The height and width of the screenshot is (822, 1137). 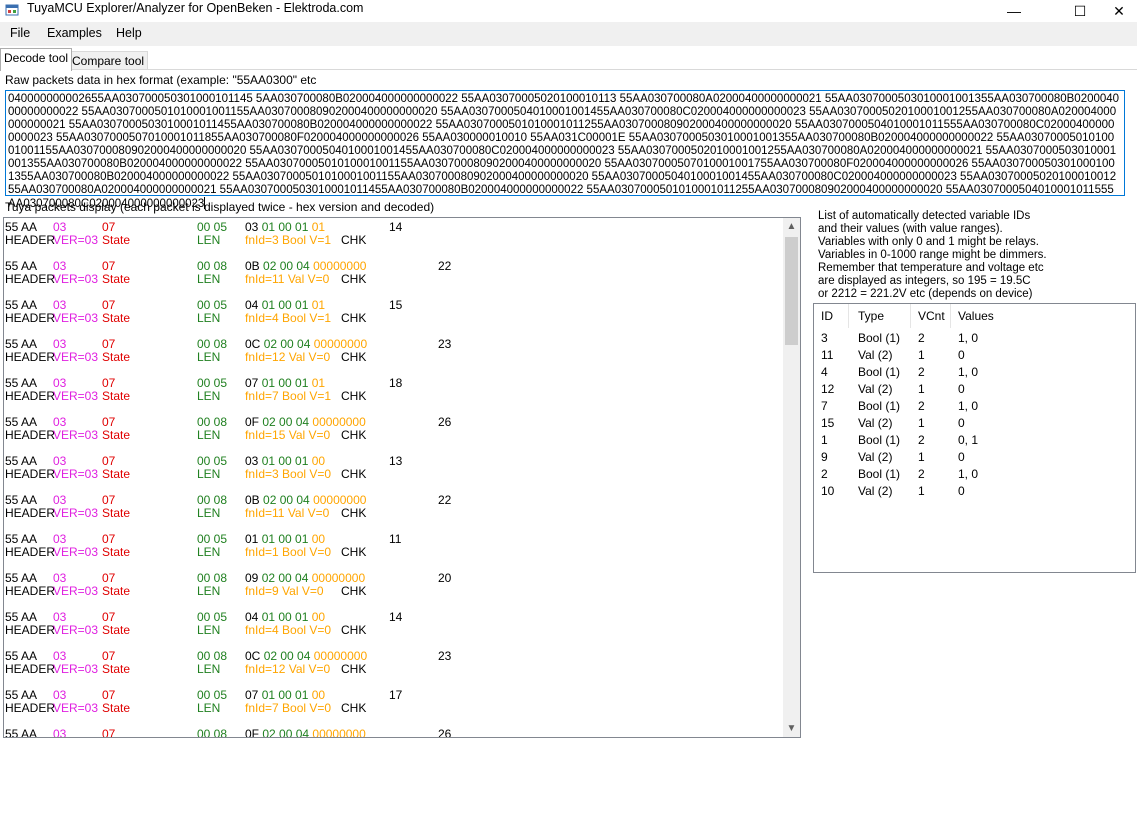 What do you see at coordinates (791, 728) in the screenshot?
I see `chevron-down-icon: ▼` at bounding box center [791, 728].